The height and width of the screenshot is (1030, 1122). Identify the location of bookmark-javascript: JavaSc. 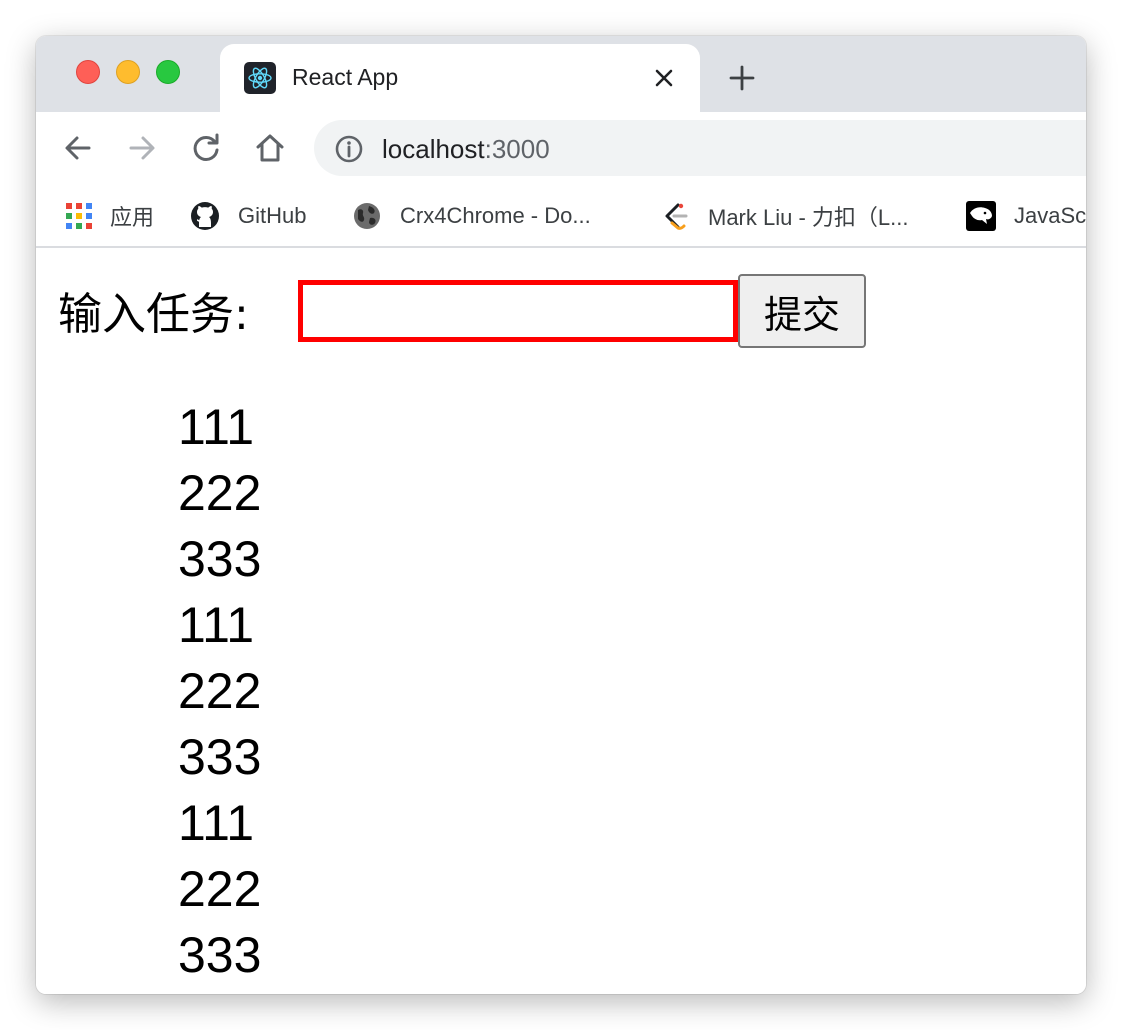
(1026, 216).